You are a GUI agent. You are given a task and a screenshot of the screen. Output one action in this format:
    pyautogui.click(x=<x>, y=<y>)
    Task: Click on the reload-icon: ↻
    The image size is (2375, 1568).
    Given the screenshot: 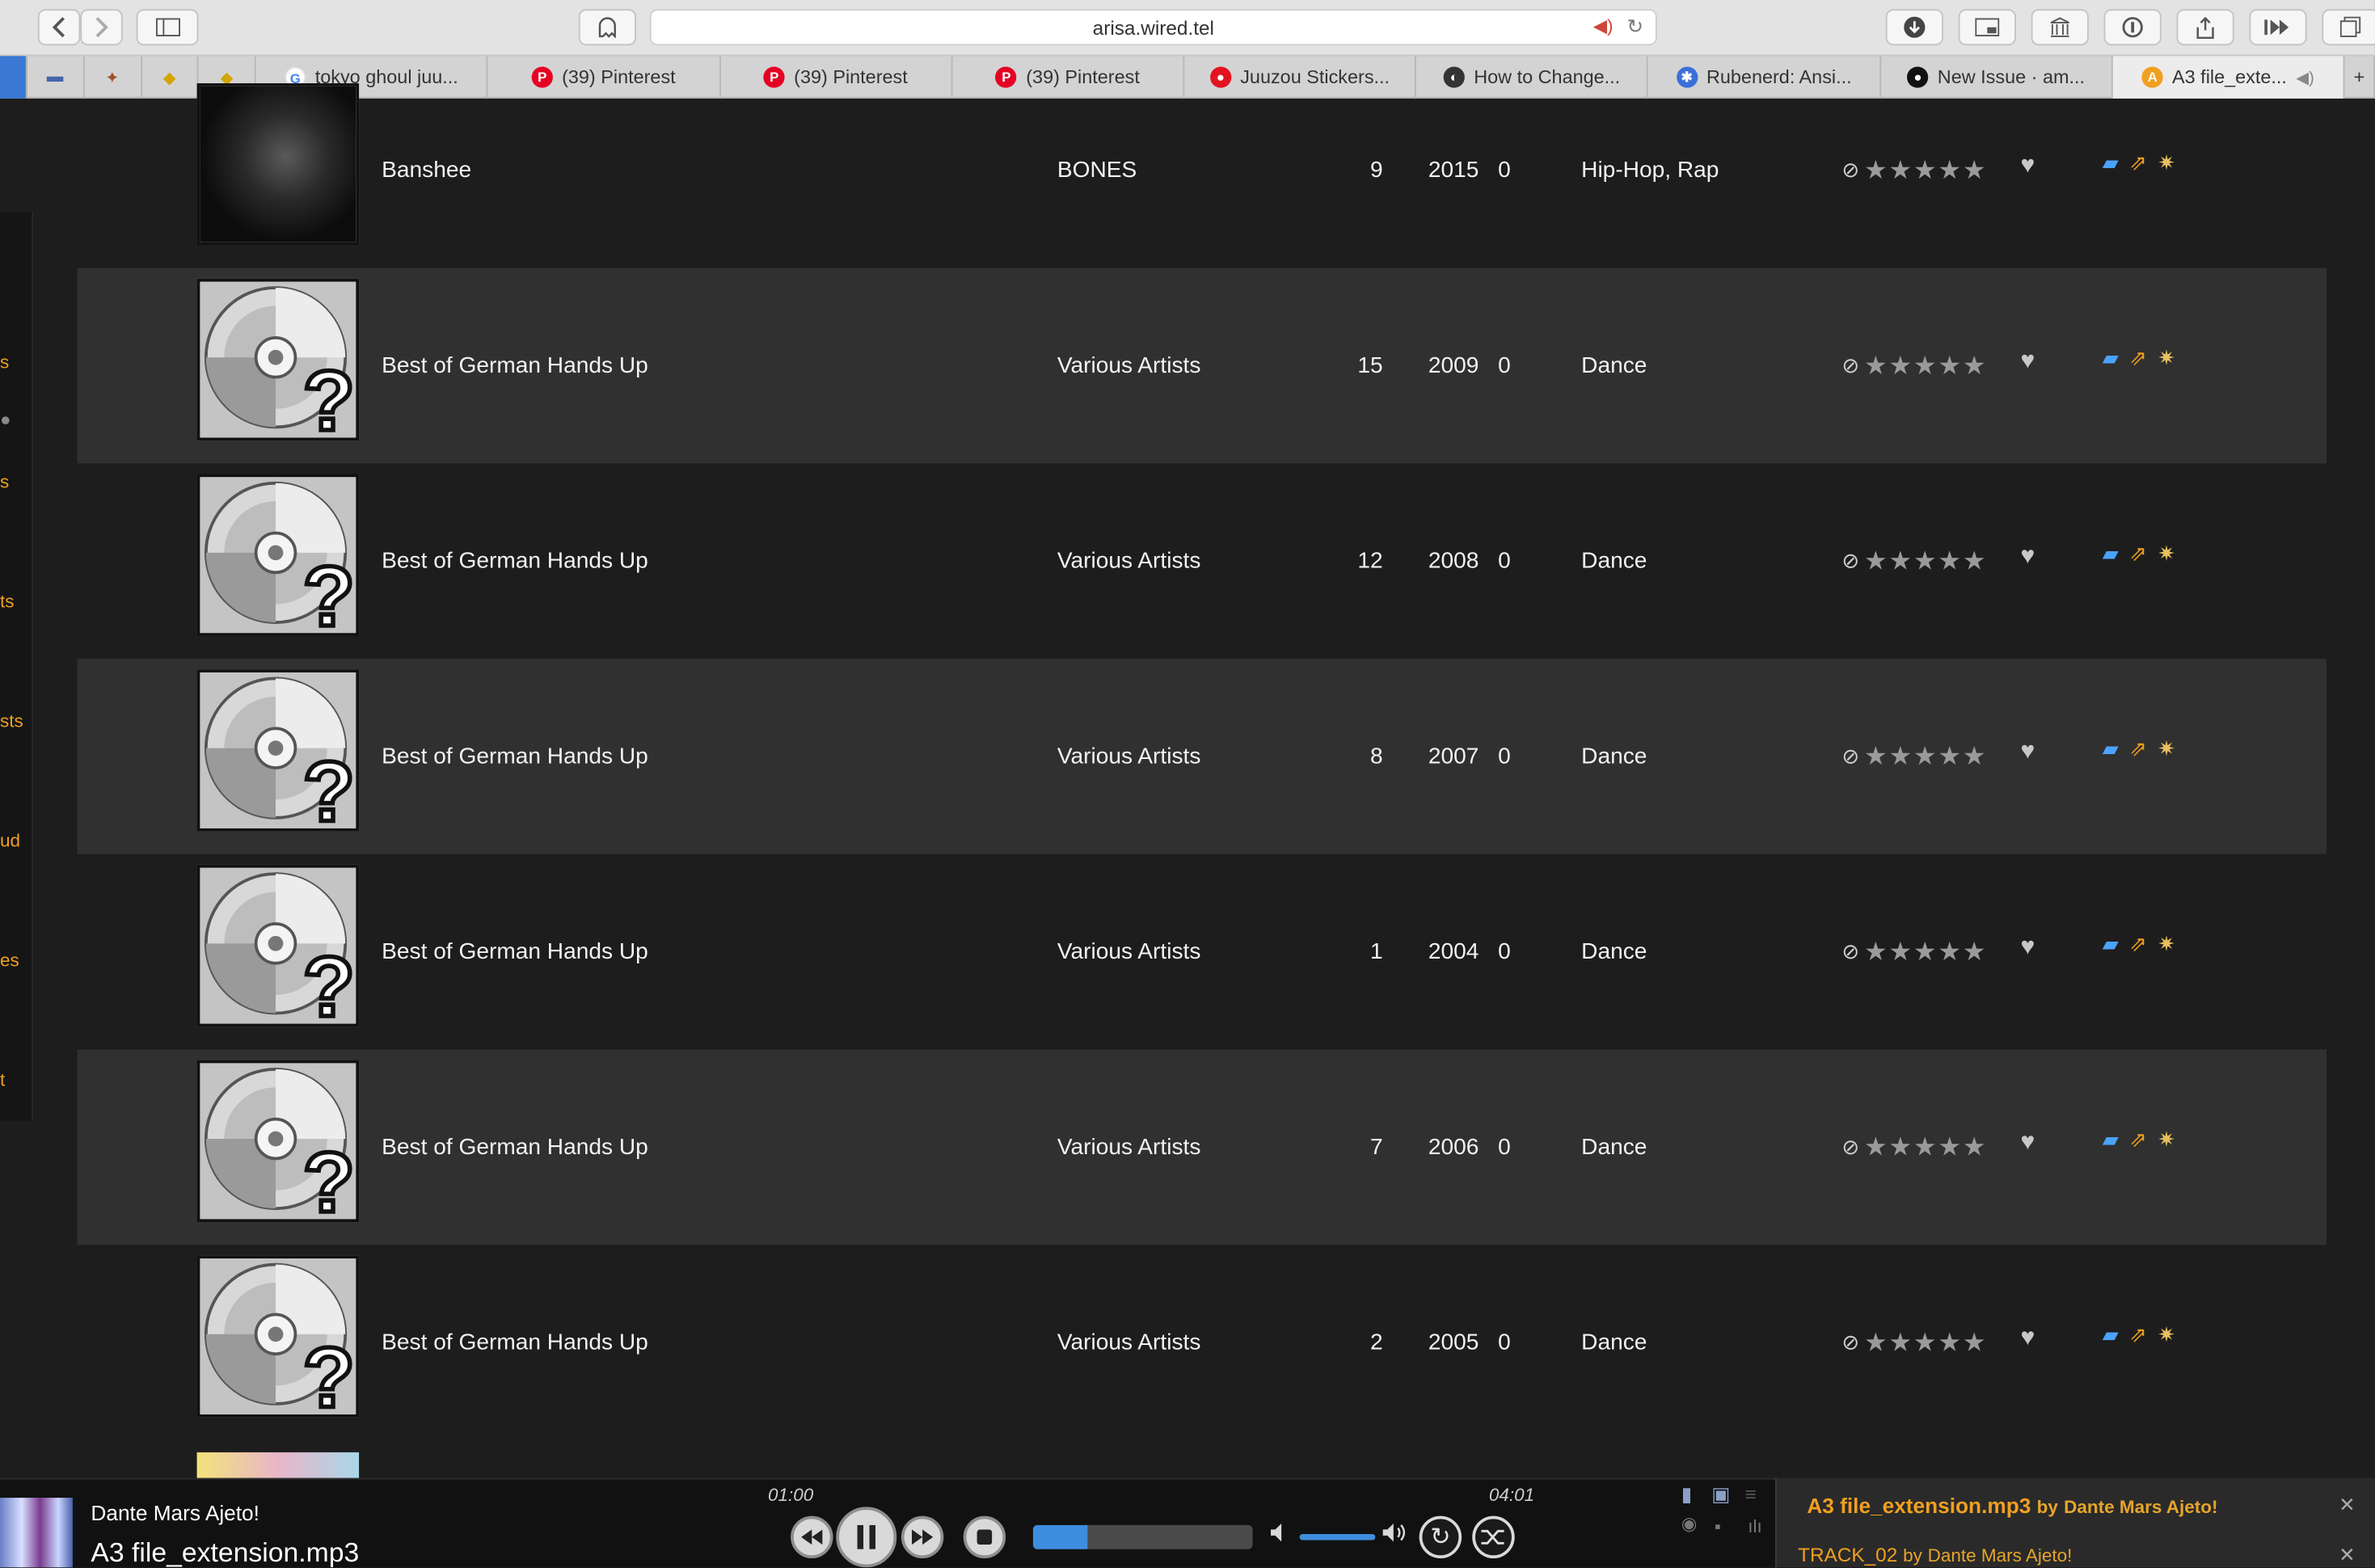 What is the action you would take?
    pyautogui.click(x=1635, y=28)
    